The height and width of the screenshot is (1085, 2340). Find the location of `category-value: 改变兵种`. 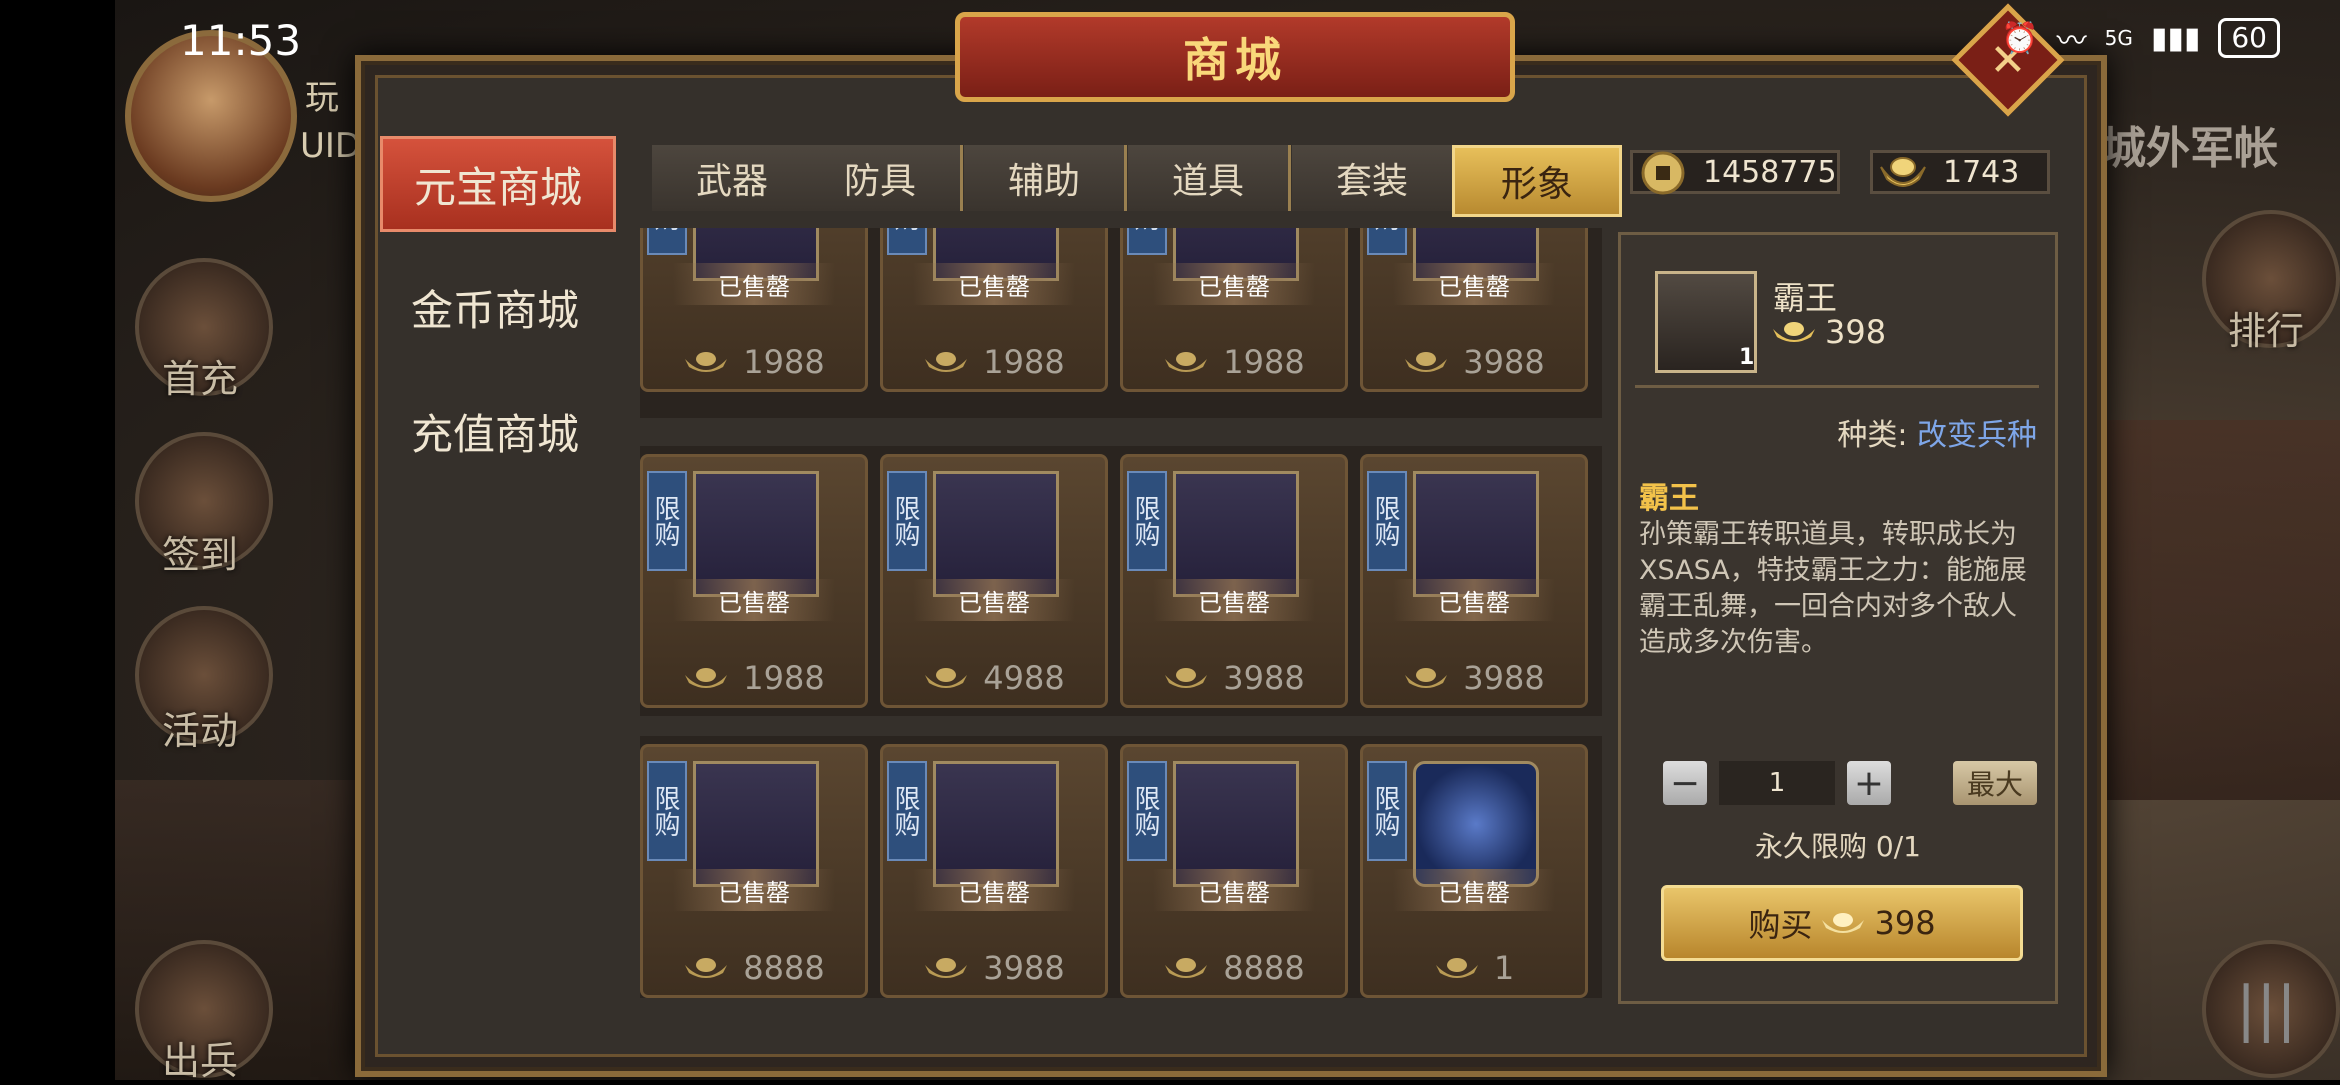

category-value: 改变兵种 is located at coordinates (1977, 435).